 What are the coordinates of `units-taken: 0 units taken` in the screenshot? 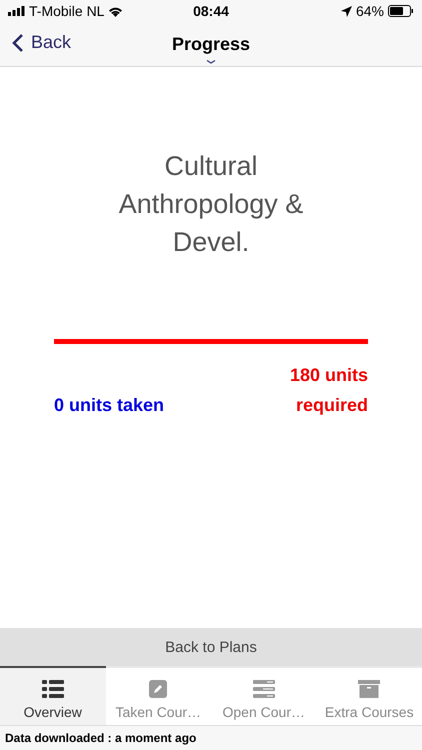 It's located at (109, 405).